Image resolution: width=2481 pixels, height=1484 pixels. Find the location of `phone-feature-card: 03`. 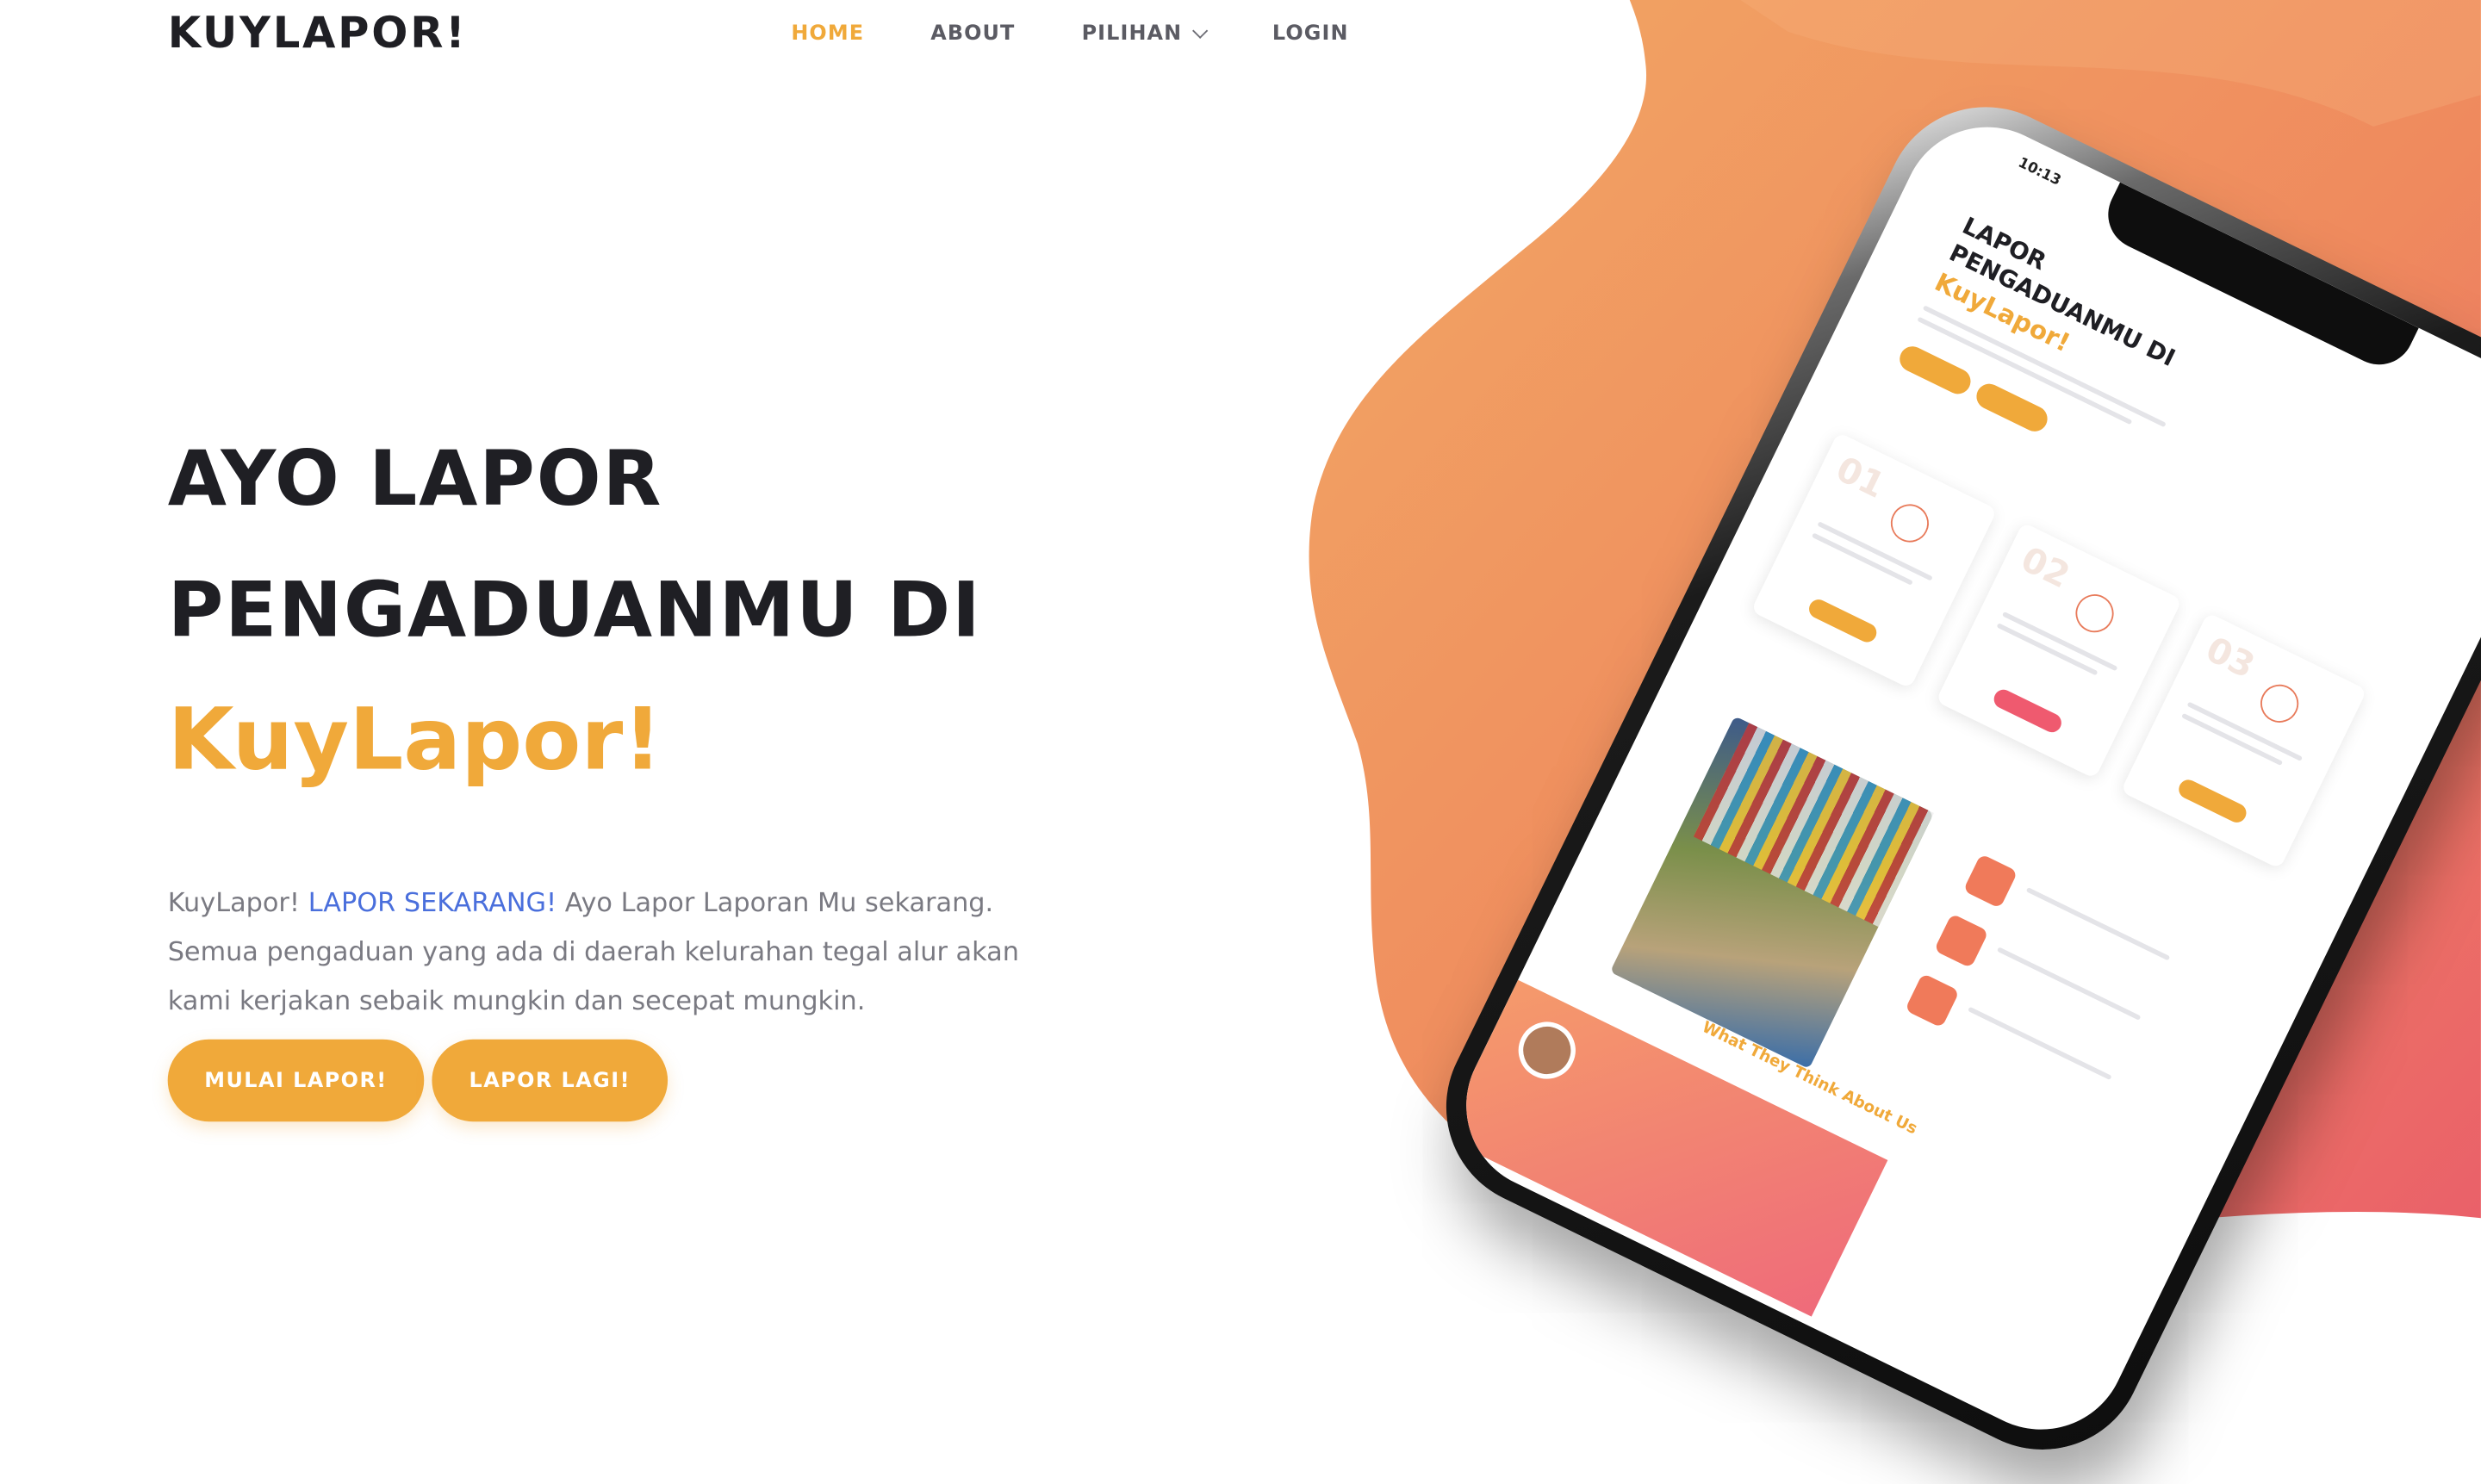

phone-feature-card: 03 is located at coordinates (2243, 741).